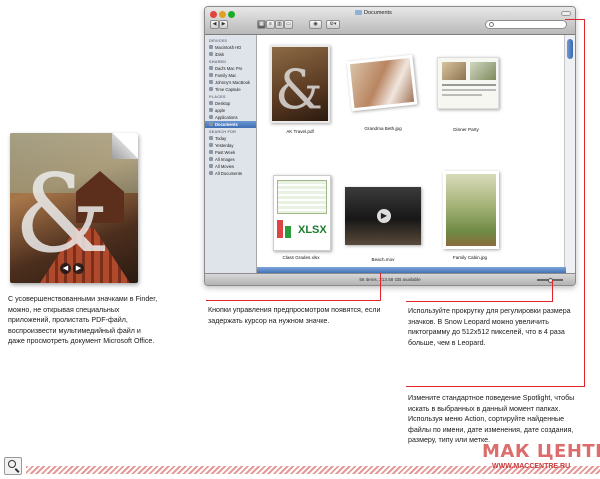 The image size is (600, 479). Describe the element at coordinates (65, 268) in the screenshot. I see `previous-page-icon: ◀` at that location.